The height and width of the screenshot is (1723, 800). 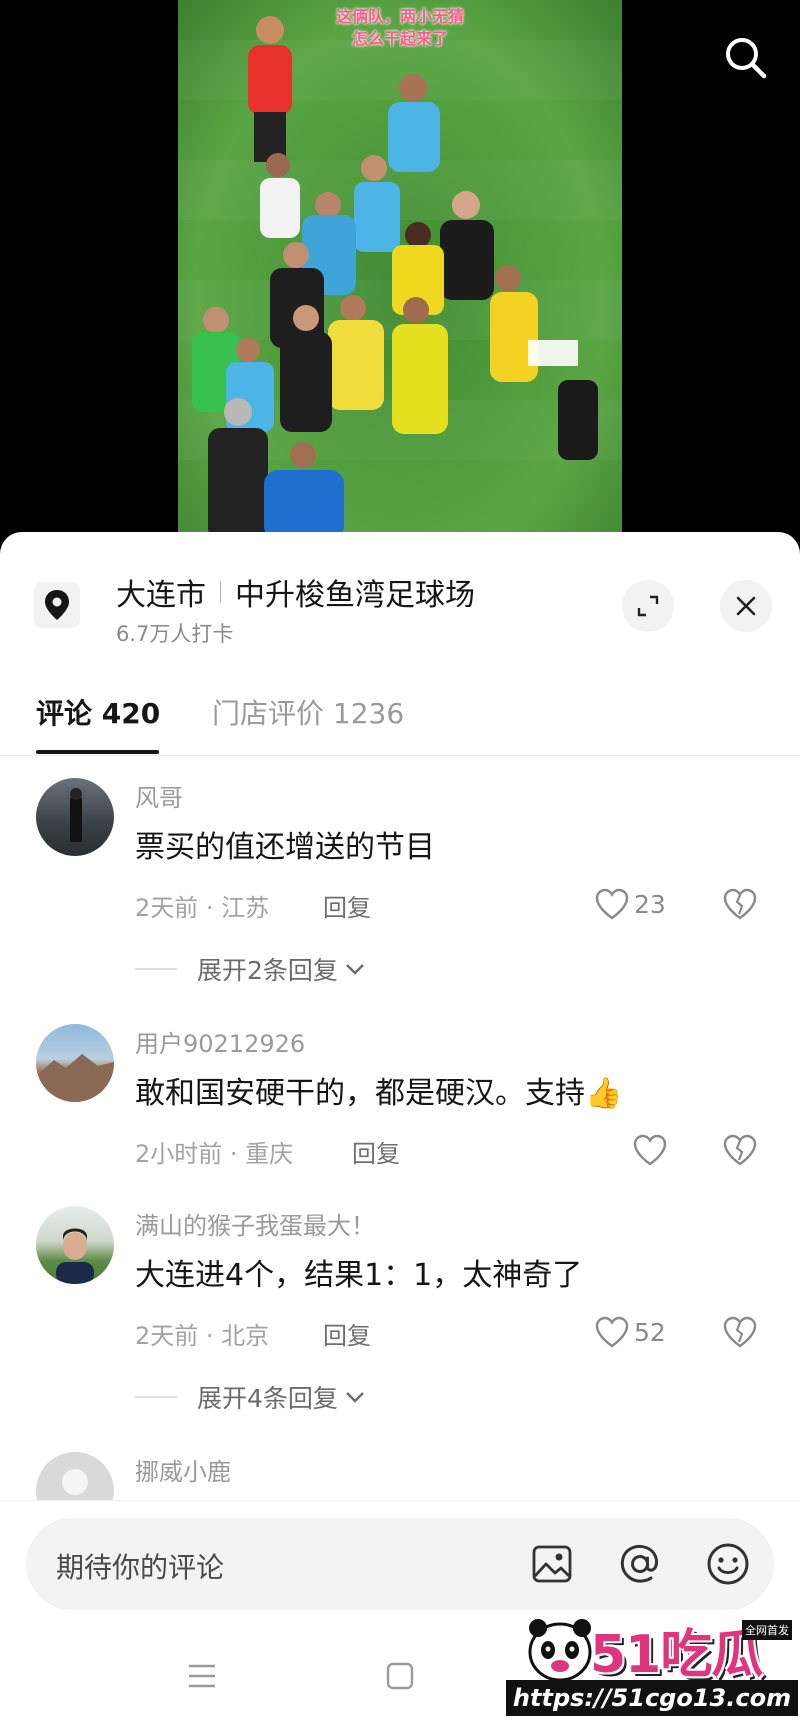 What do you see at coordinates (359, 1275) in the screenshot?
I see `comment-text: 大连进4个，结果1：1，太神奇了` at bounding box center [359, 1275].